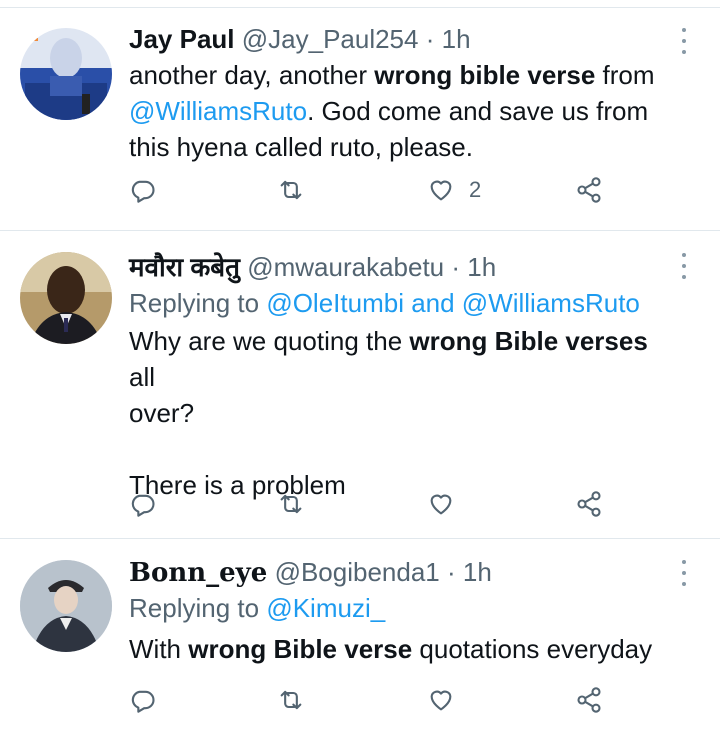 The image size is (720, 729). What do you see at coordinates (432, 303) in the screenshot?
I see `reply-joiner: and` at bounding box center [432, 303].